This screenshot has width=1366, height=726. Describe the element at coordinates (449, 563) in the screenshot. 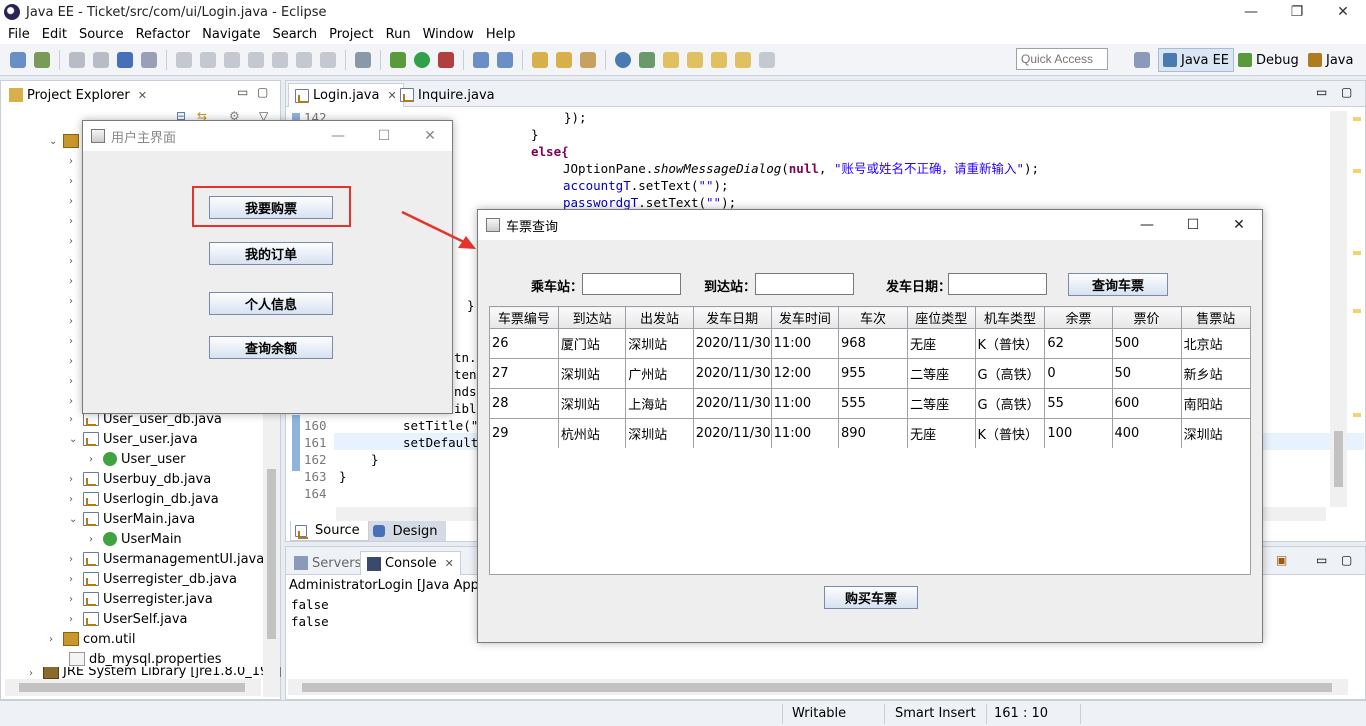

I see `close-icon: ✕` at that location.